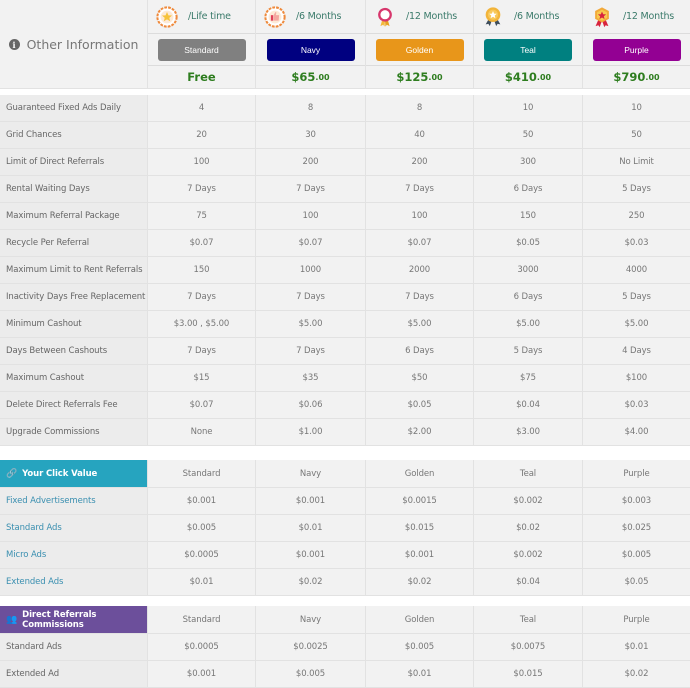  I want to click on row-label: Upgrade Commissions, so click(74, 432).